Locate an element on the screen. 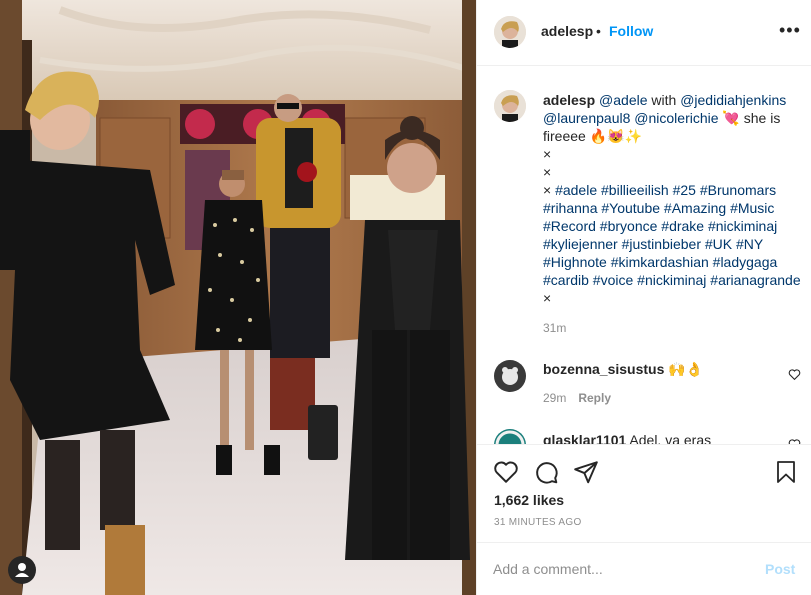  comment-text: Adel, va eras is located at coordinates (669, 438).